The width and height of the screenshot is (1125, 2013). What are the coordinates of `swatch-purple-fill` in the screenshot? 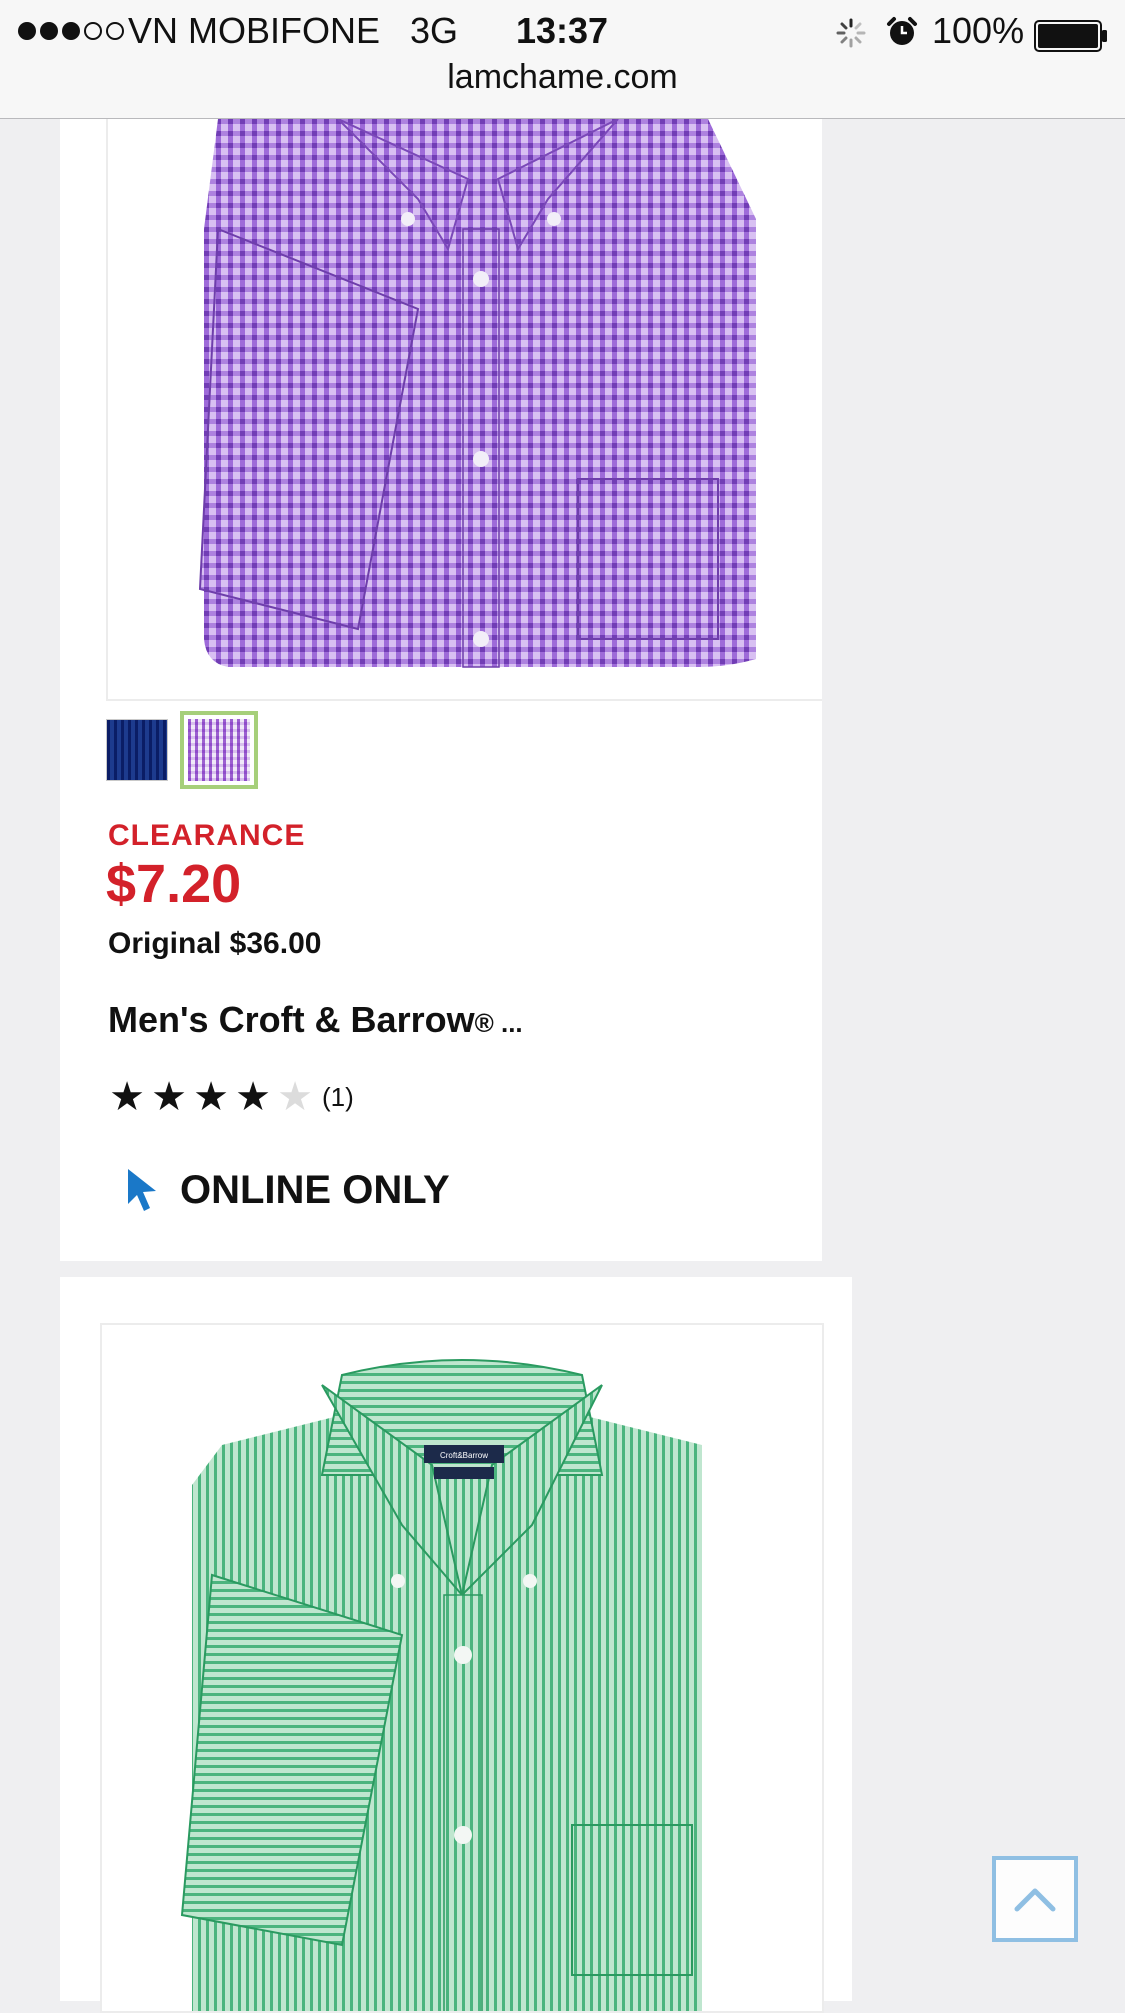 It's located at (219, 750).